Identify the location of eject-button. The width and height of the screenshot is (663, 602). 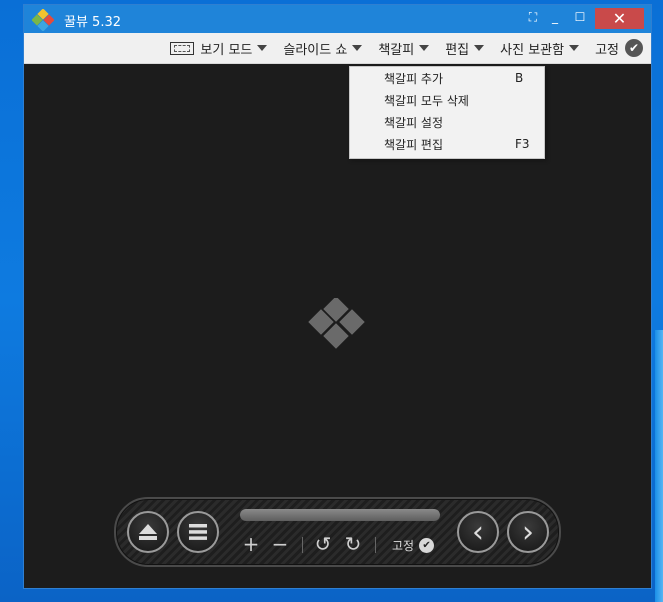
(148, 532).